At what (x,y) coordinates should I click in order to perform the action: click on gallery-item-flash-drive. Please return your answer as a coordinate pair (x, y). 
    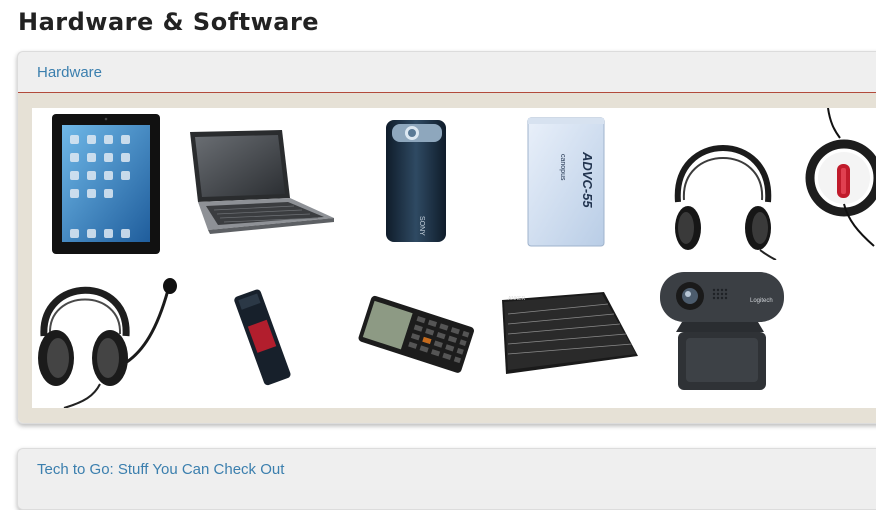
    Looking at the image, I should click on (263, 336).